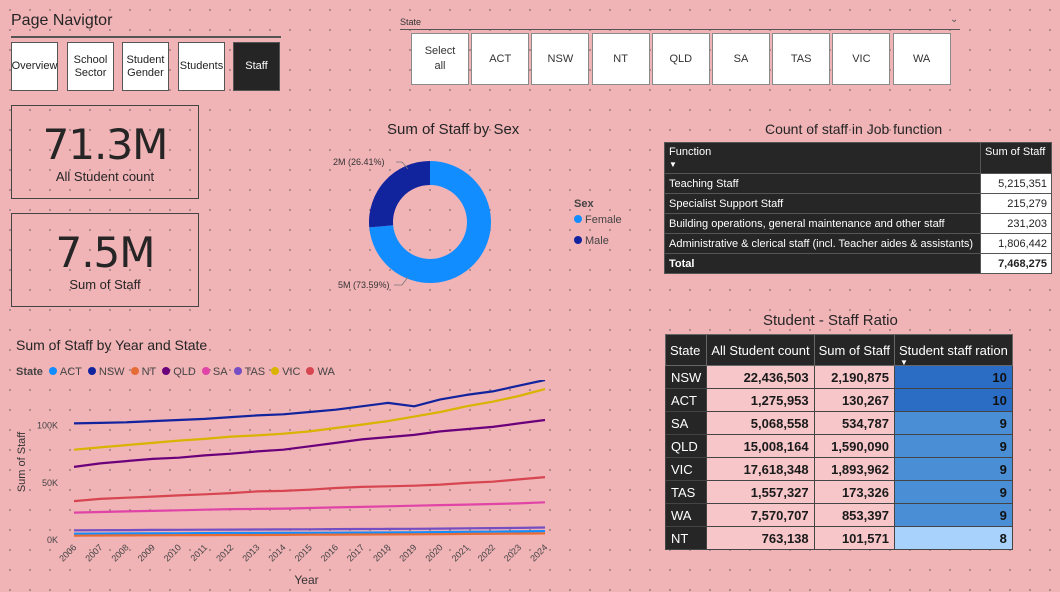 The image size is (1060, 592). What do you see at coordinates (172, 552) in the screenshot?
I see `x-tick-label: 2010` at bounding box center [172, 552].